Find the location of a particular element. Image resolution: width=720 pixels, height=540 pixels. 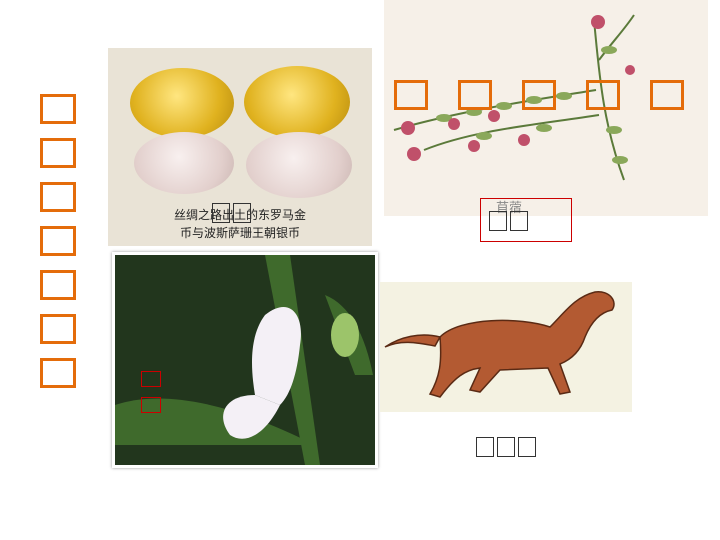

alfalfa-label-box is located at coordinates (526, 220).